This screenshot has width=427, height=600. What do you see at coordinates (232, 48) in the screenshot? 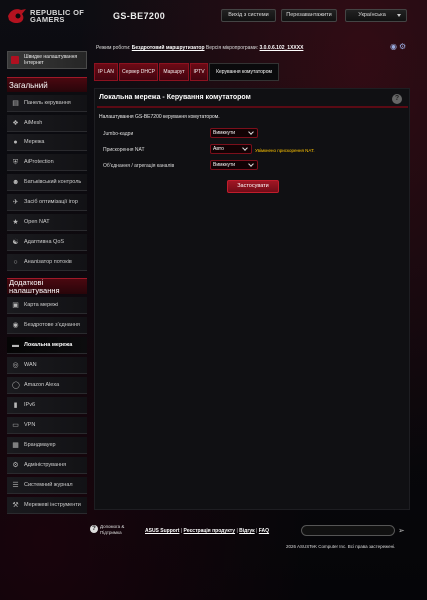
I see `firmware-label: Версія мікропрограми:` at bounding box center [232, 48].